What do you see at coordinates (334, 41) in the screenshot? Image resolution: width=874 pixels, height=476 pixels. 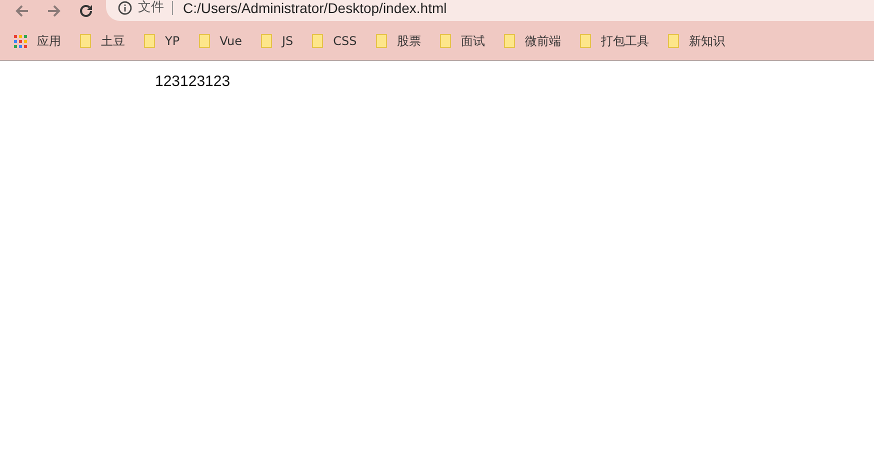 I see `bookmark-item: CSS` at bounding box center [334, 41].